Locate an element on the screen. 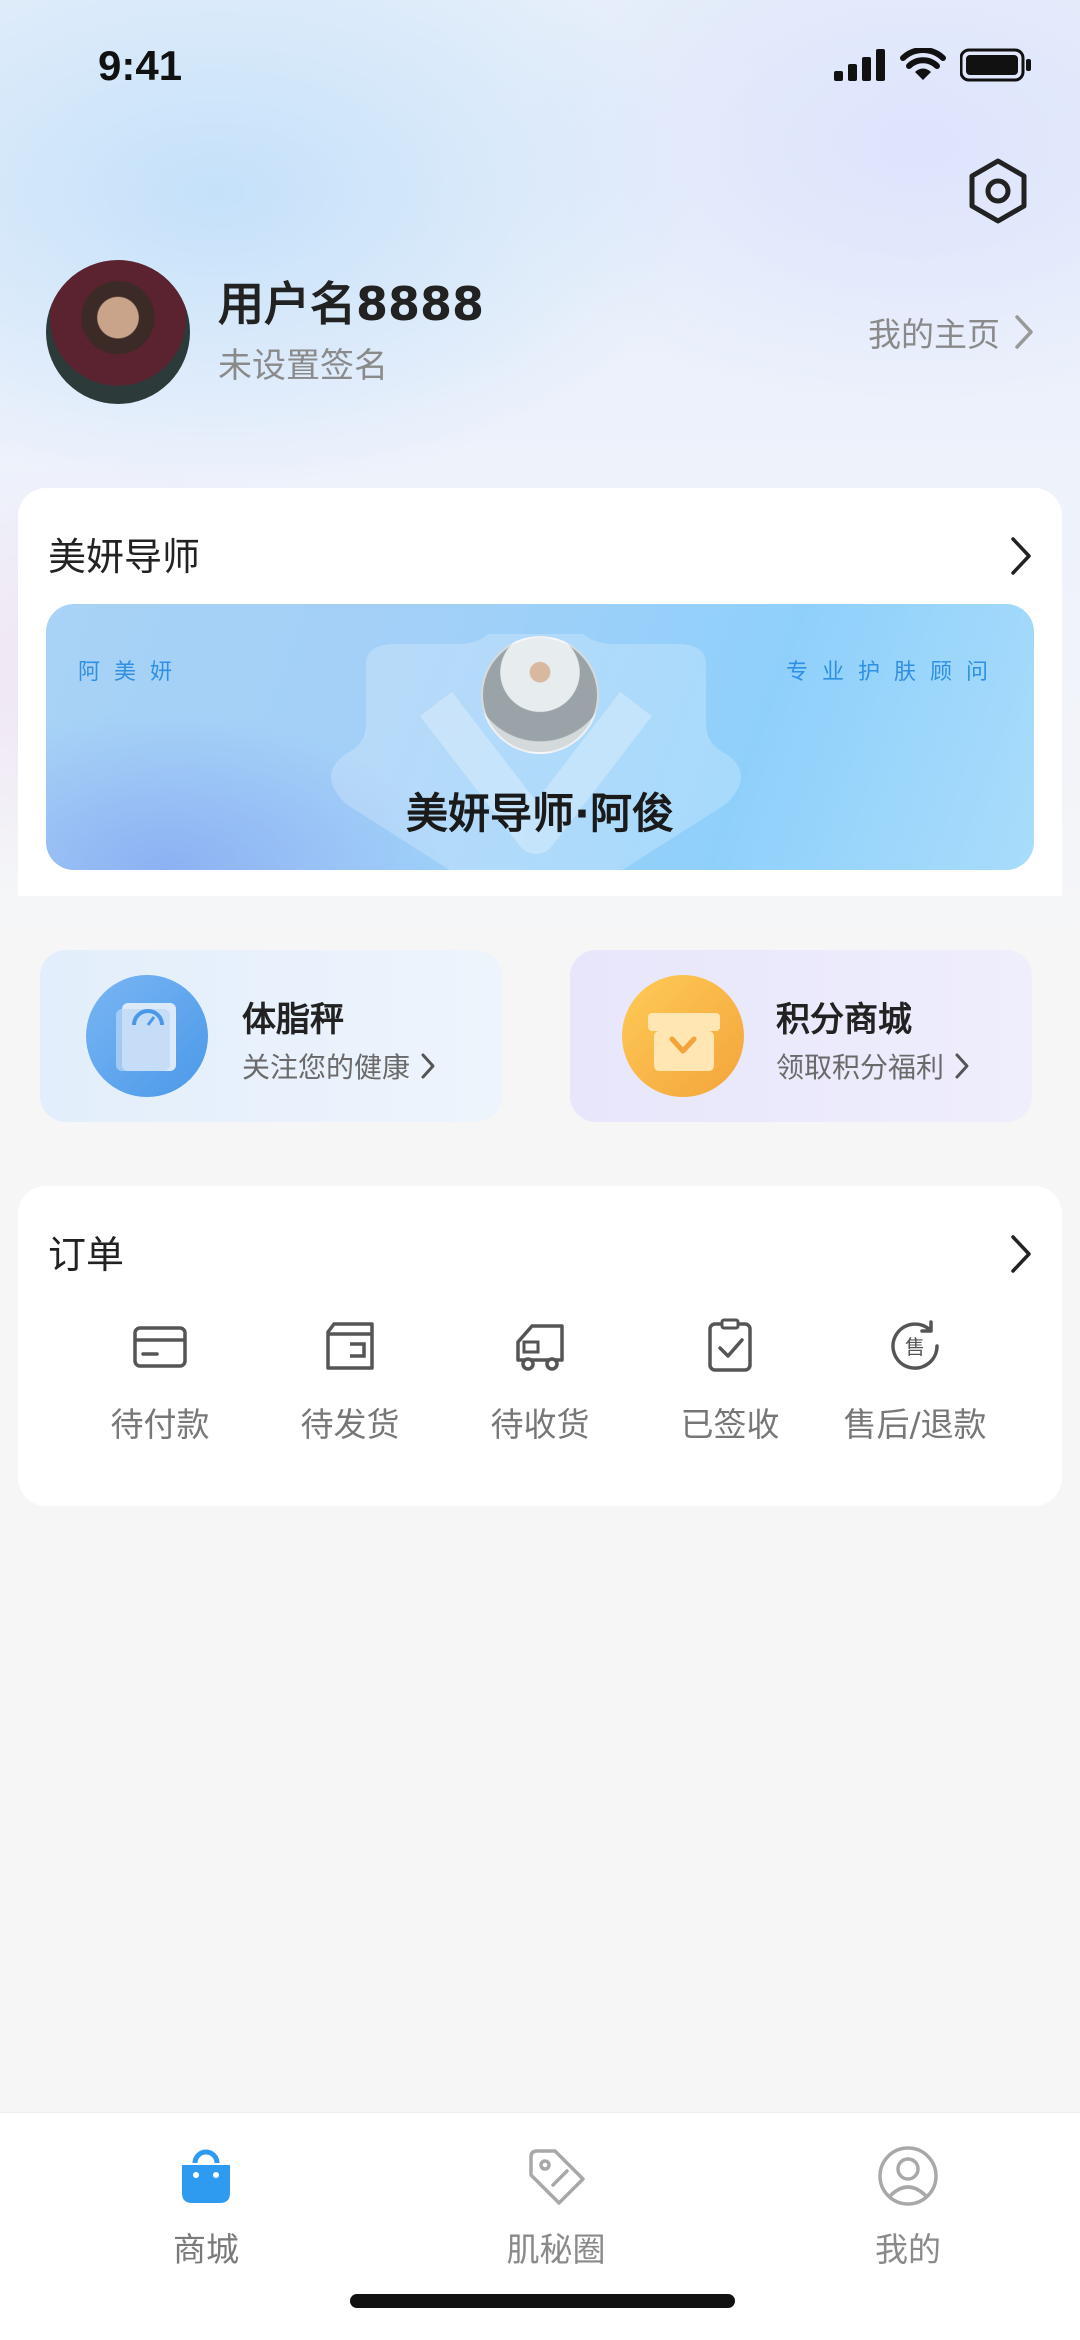  order-after-sale: 售 售后/退款 is located at coordinates (915, 1381).